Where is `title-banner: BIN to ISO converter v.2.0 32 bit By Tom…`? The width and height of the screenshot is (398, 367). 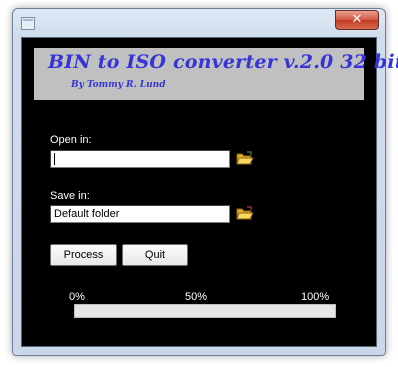 title-banner: BIN to ISO converter v.2.0 32 bit By Tom… is located at coordinates (216, 74).